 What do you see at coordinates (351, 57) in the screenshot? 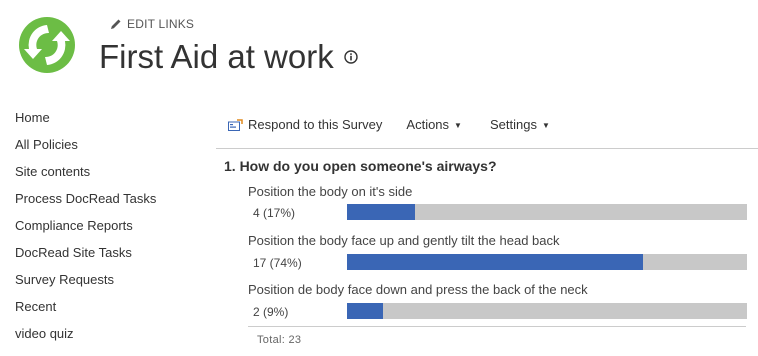
I see `info-icon` at bounding box center [351, 57].